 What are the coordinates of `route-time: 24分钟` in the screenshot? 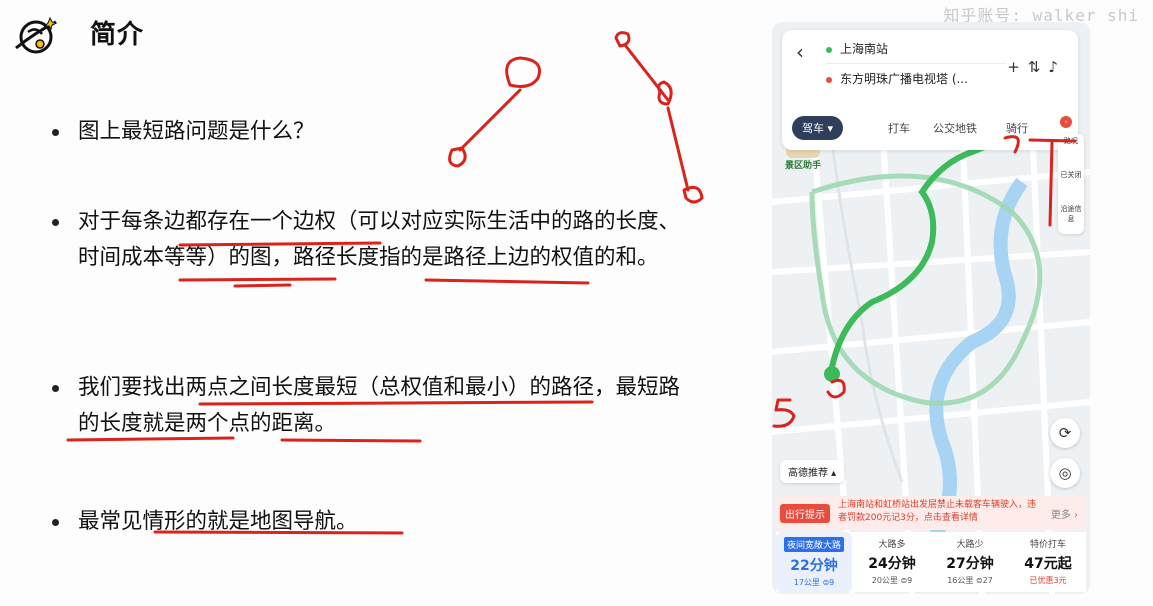 It's located at (892, 564).